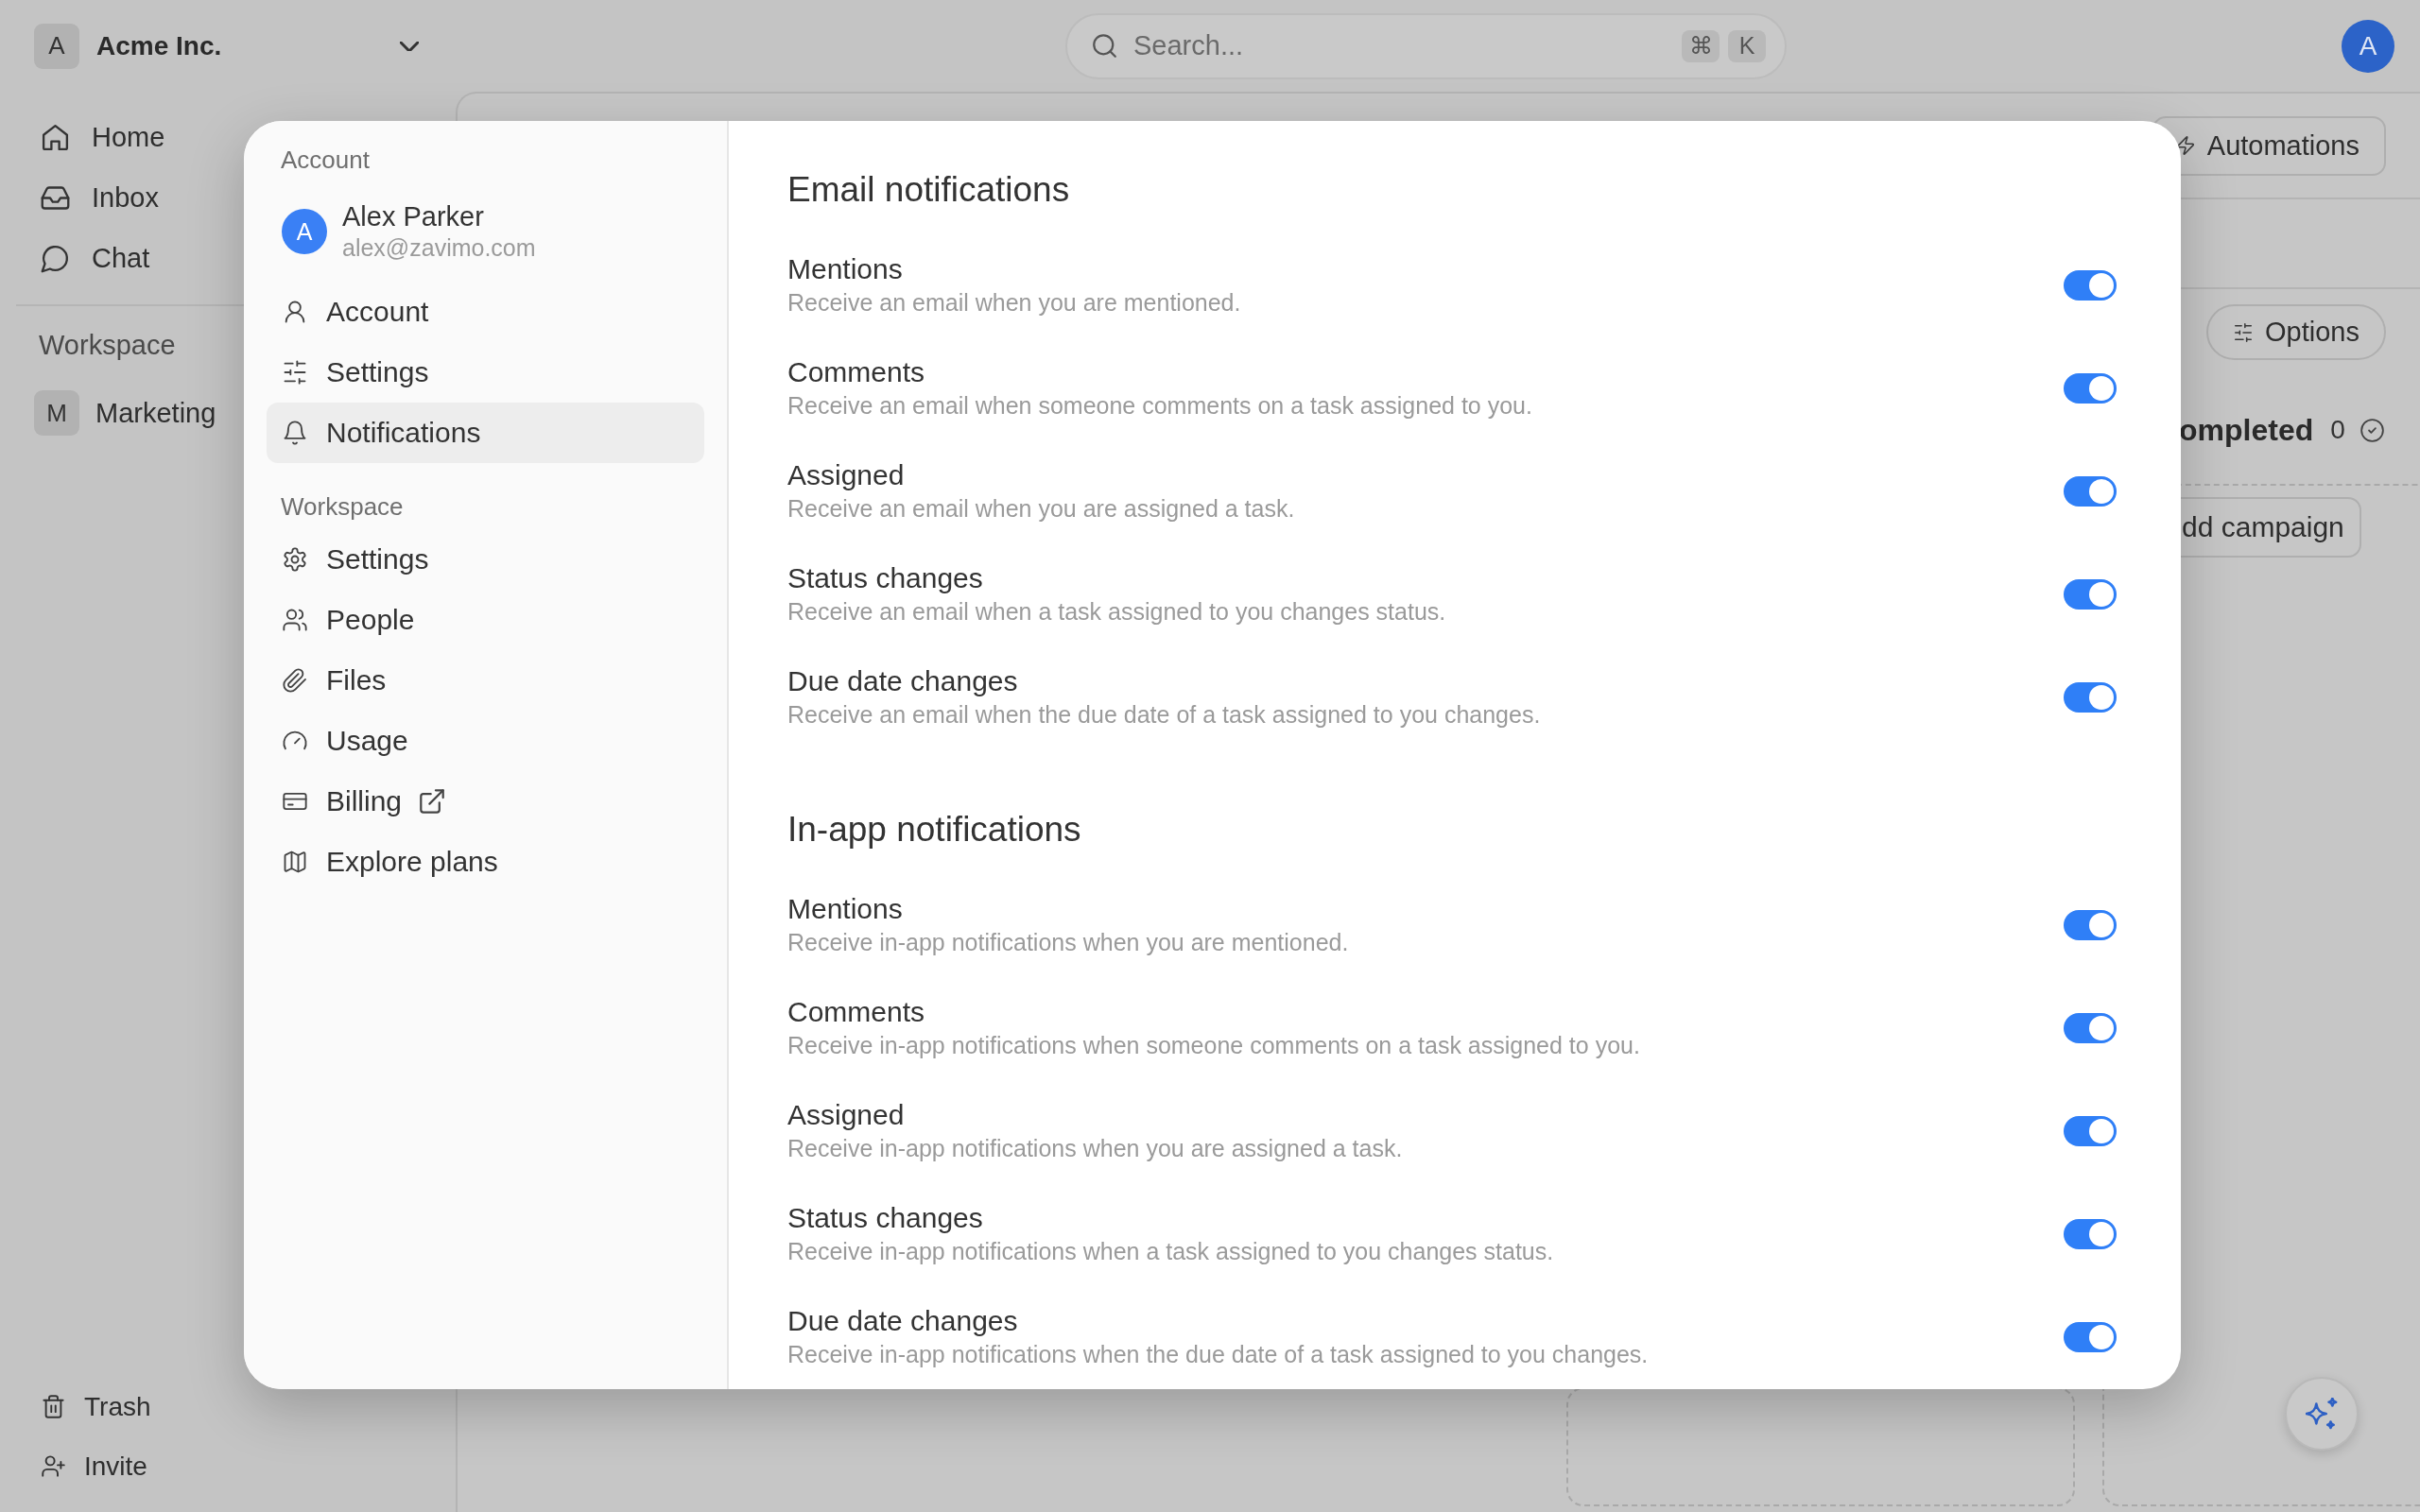 The image size is (2420, 1512). What do you see at coordinates (486, 620) in the screenshot?
I see `nav-item: People` at bounding box center [486, 620].